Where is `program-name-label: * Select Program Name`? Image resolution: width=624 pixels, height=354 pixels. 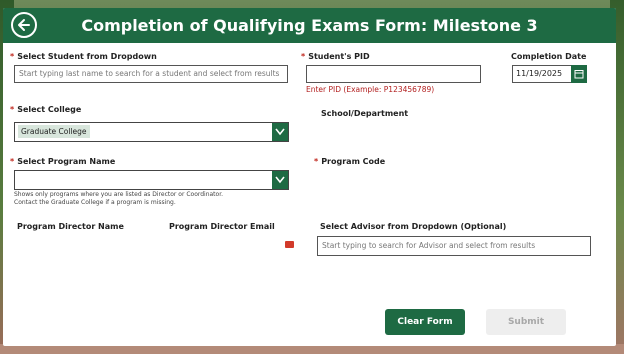 program-name-label: * Select Program Name is located at coordinates (63, 161).